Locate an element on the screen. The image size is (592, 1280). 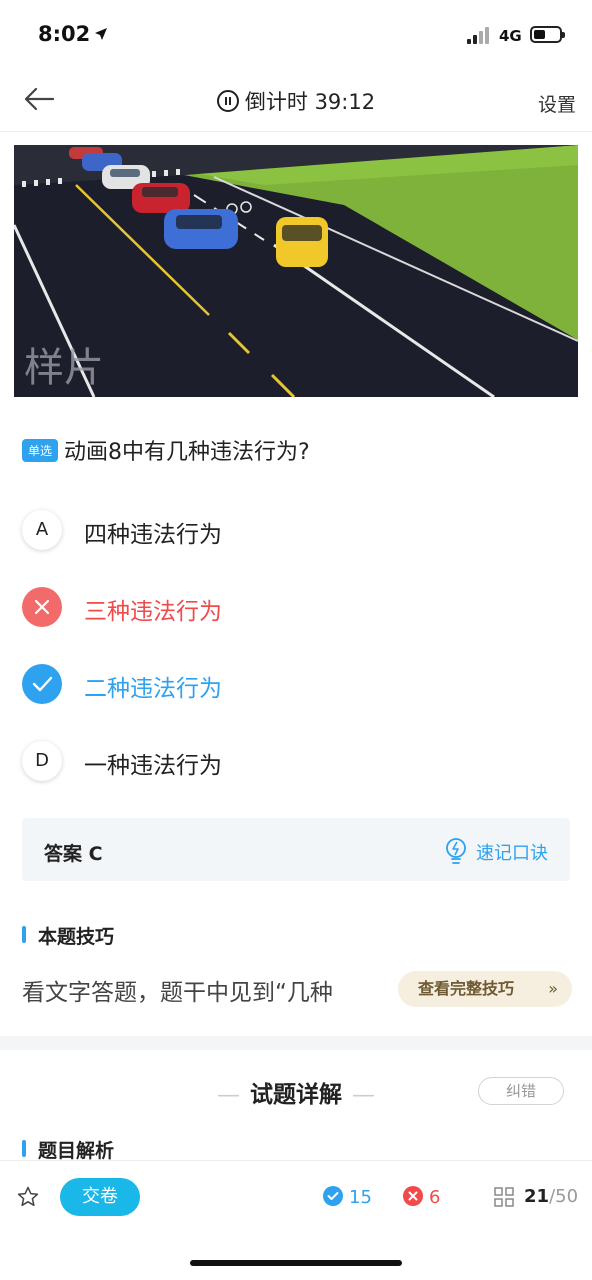
option-b: 三种违法行为 is located at coordinates (297, 607).